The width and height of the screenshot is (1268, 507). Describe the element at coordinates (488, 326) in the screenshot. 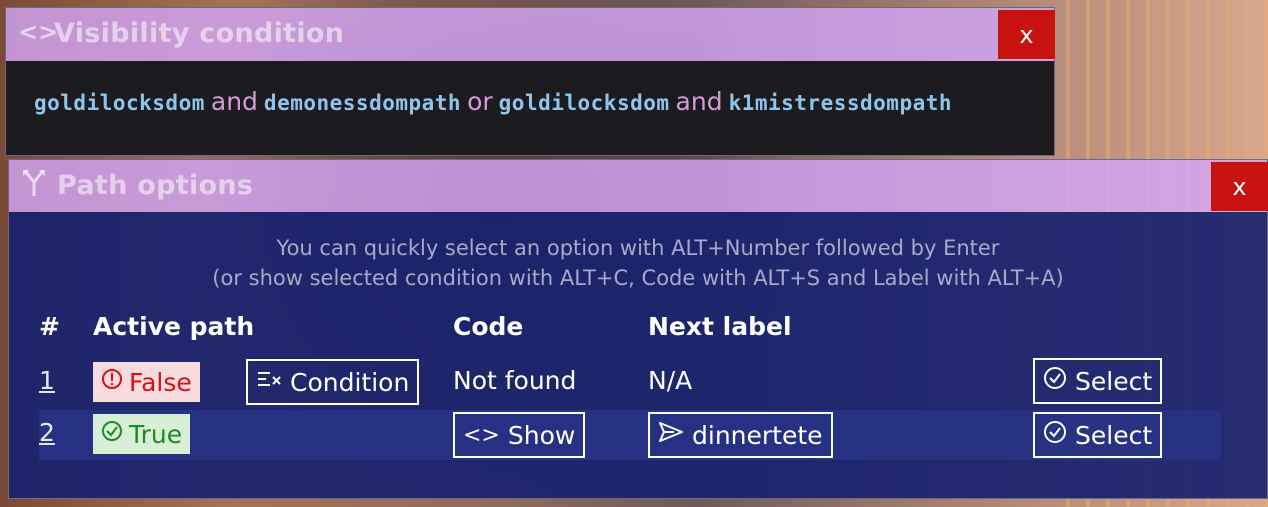

I see `column-header-code: Code` at that location.